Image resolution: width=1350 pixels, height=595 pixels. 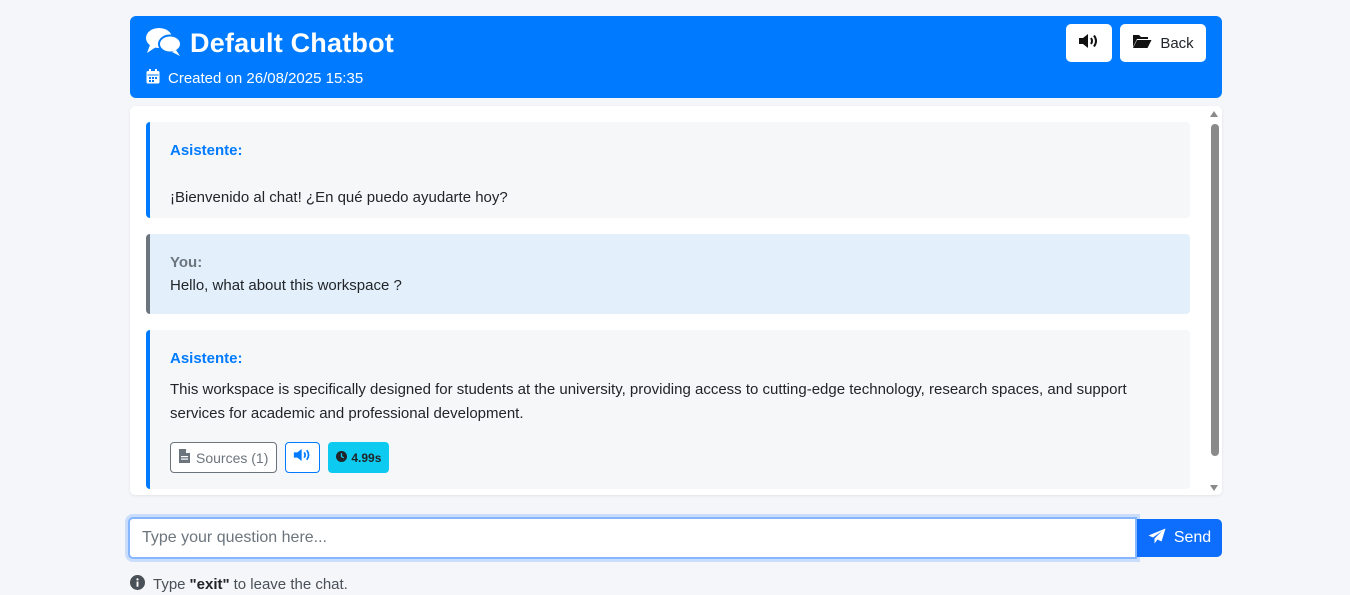 What do you see at coordinates (668, 274) in the screenshot?
I see `user-message: You: Hello, what about this workspace ?` at bounding box center [668, 274].